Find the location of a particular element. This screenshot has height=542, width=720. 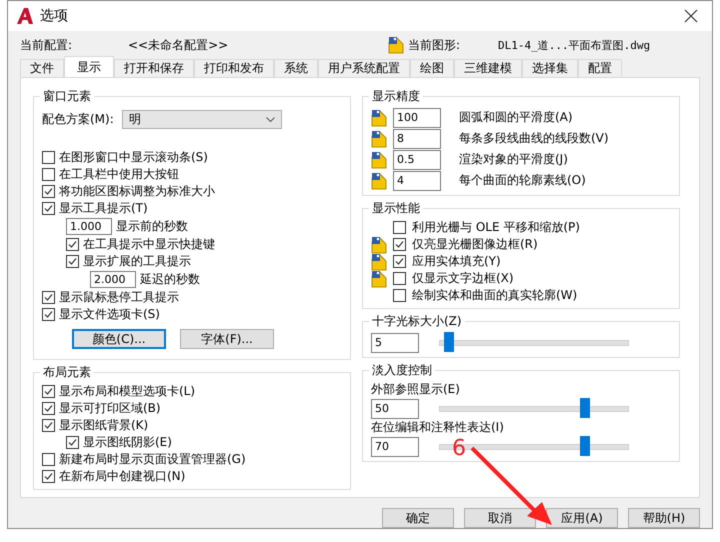

dropdown: 明 is located at coordinates (202, 119).